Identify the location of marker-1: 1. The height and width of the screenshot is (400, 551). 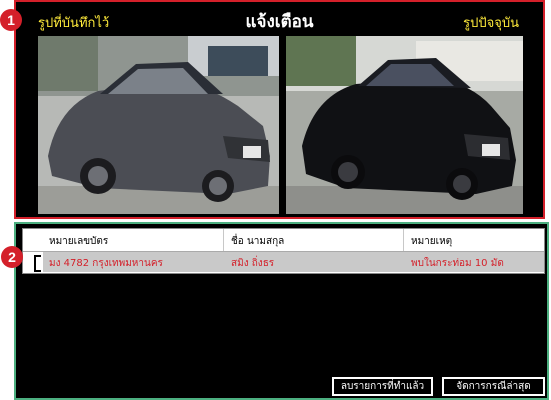
(11, 20).